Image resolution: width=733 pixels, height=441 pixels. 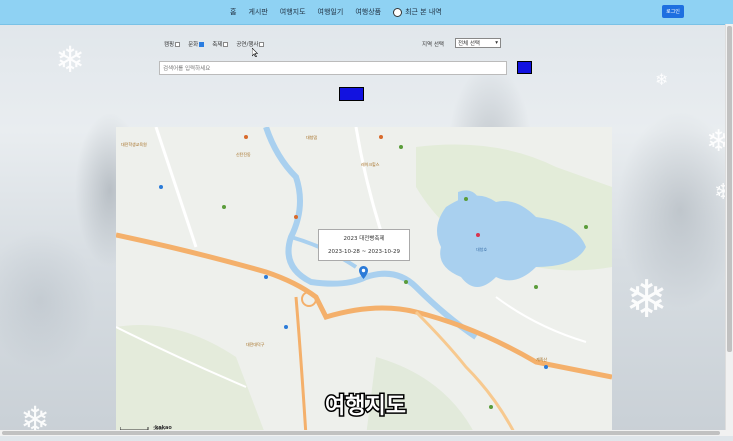 I want to click on map-label: 대전대덕구, so click(x=255, y=344).